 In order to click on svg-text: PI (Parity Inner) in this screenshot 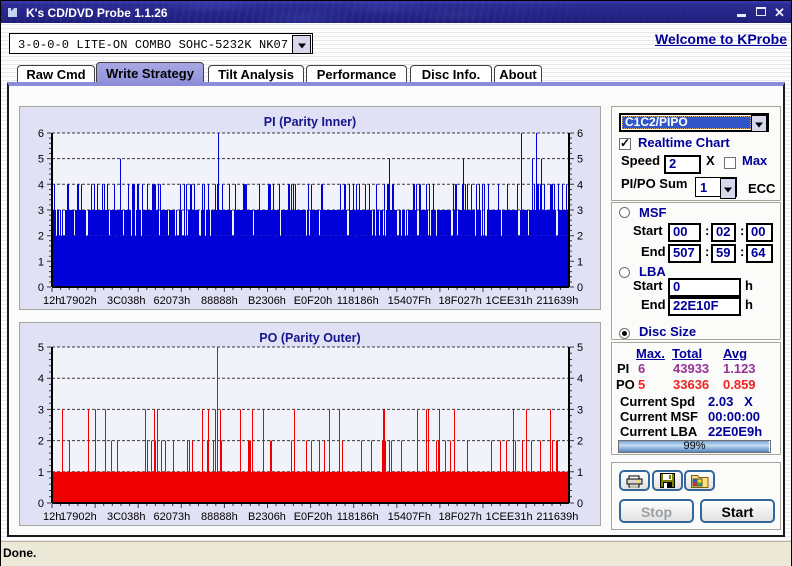, I will do `click(310, 122)`.